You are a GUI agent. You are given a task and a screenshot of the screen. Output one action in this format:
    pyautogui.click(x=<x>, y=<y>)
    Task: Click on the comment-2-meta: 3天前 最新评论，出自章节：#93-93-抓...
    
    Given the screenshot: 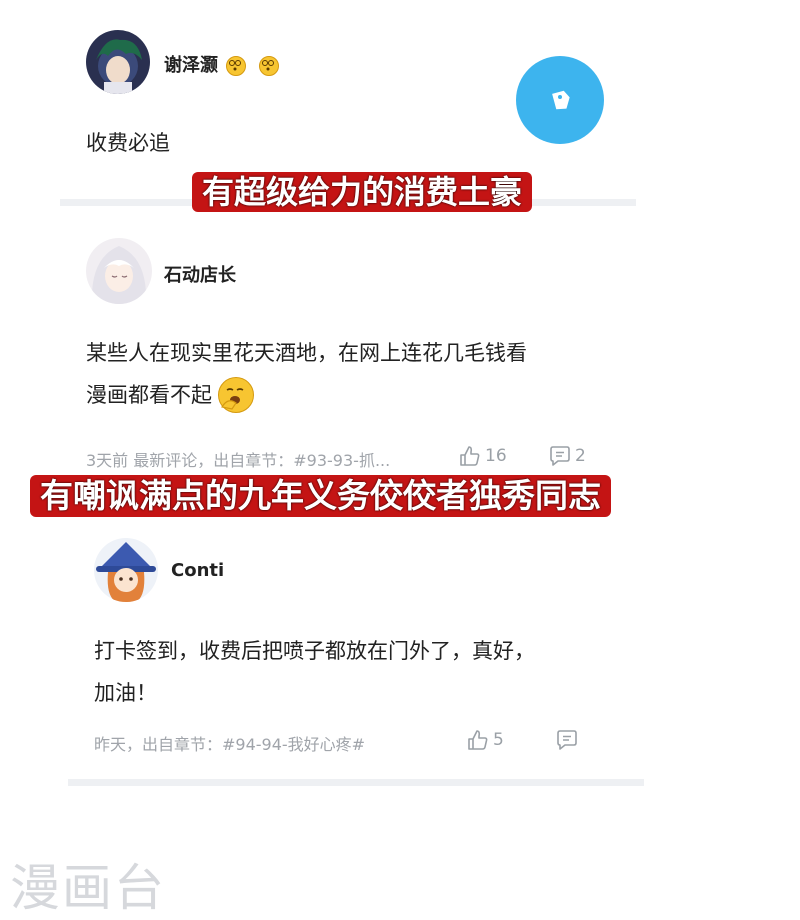 What is the action you would take?
    pyautogui.click(x=238, y=460)
    